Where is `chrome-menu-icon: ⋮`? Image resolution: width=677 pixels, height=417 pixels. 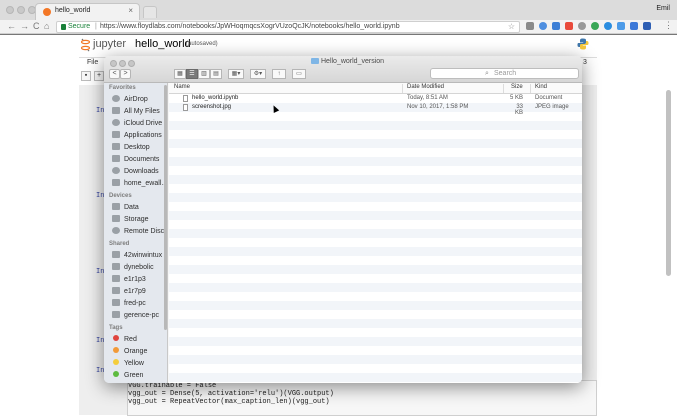 chrome-menu-icon: ⋮ is located at coordinates (668, 25).